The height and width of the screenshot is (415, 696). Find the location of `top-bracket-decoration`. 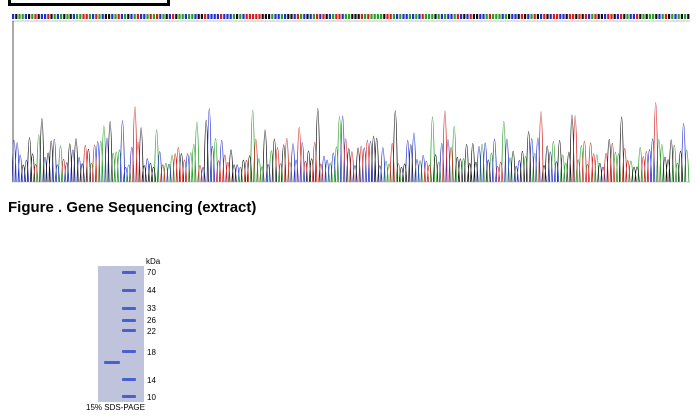

top-bracket-decoration is located at coordinates (89, 3).